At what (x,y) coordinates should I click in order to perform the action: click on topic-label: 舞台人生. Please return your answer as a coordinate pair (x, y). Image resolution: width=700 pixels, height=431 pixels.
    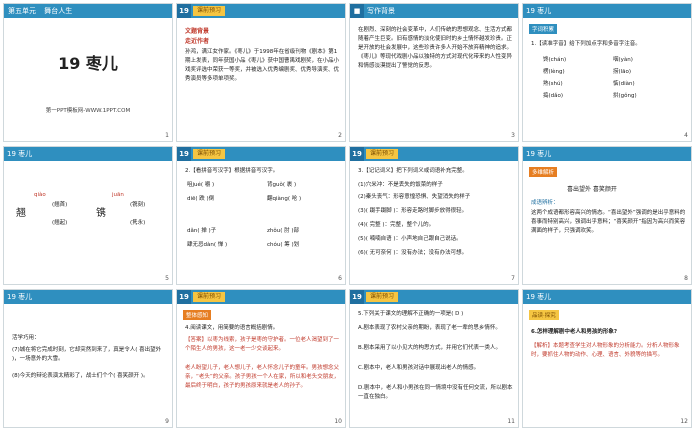
    Looking at the image, I should click on (58, 11).